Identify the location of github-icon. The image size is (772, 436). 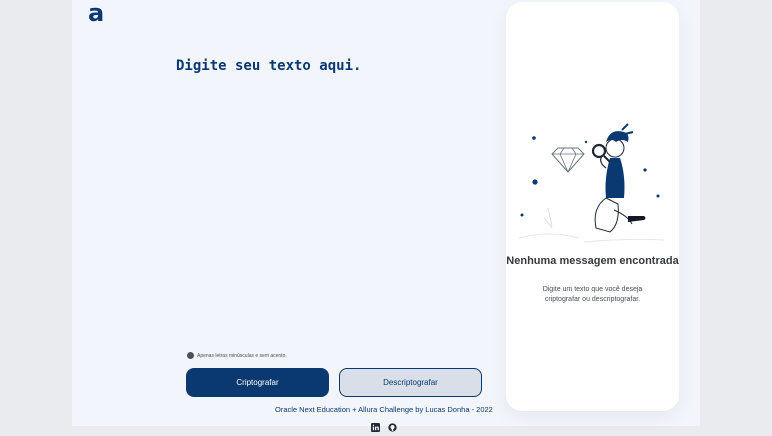
(392, 424).